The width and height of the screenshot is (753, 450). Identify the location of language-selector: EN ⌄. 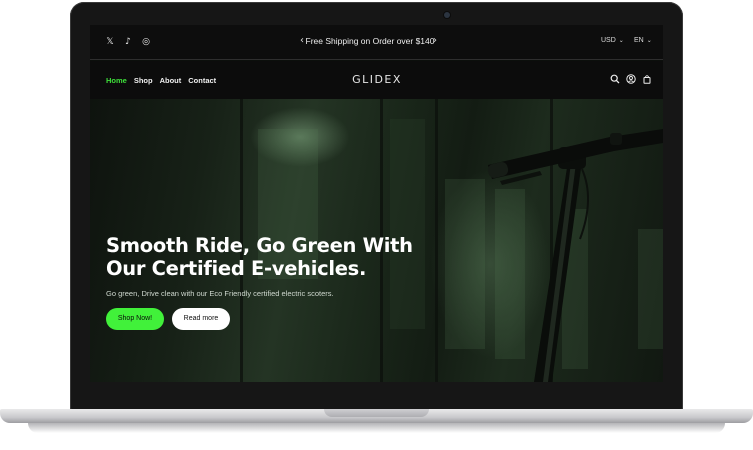
(643, 40).